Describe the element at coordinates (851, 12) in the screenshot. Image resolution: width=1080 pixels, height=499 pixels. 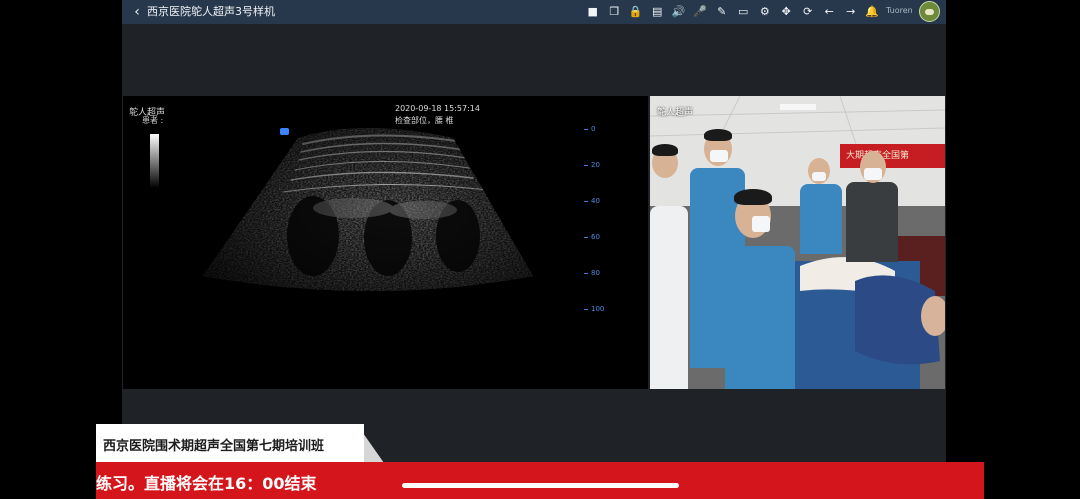
I see `arrow-right-icon: →` at that location.